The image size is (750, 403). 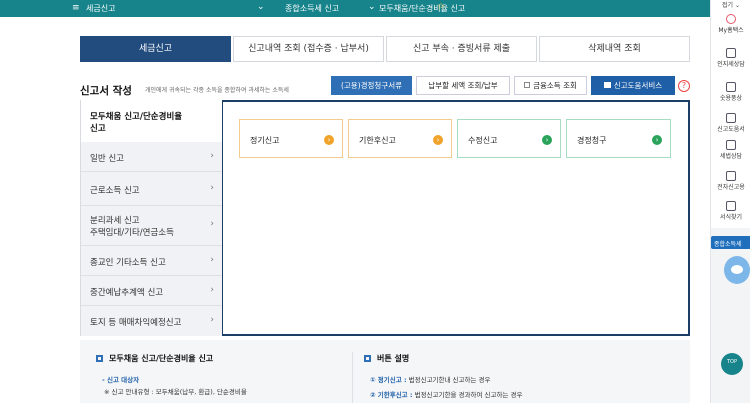 What do you see at coordinates (731, 87) in the screenshot?
I see `video-icon` at bounding box center [731, 87].